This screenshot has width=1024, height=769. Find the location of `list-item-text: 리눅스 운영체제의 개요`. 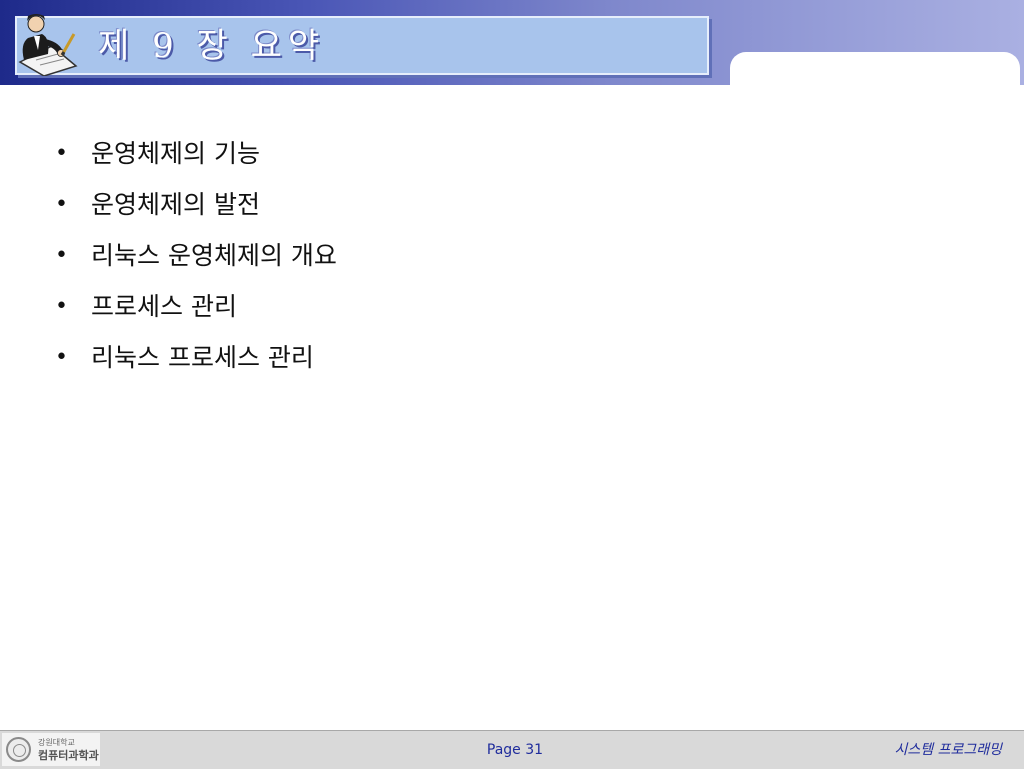

list-item-text: 리눅스 운영체제의 개요 is located at coordinates (214, 255).